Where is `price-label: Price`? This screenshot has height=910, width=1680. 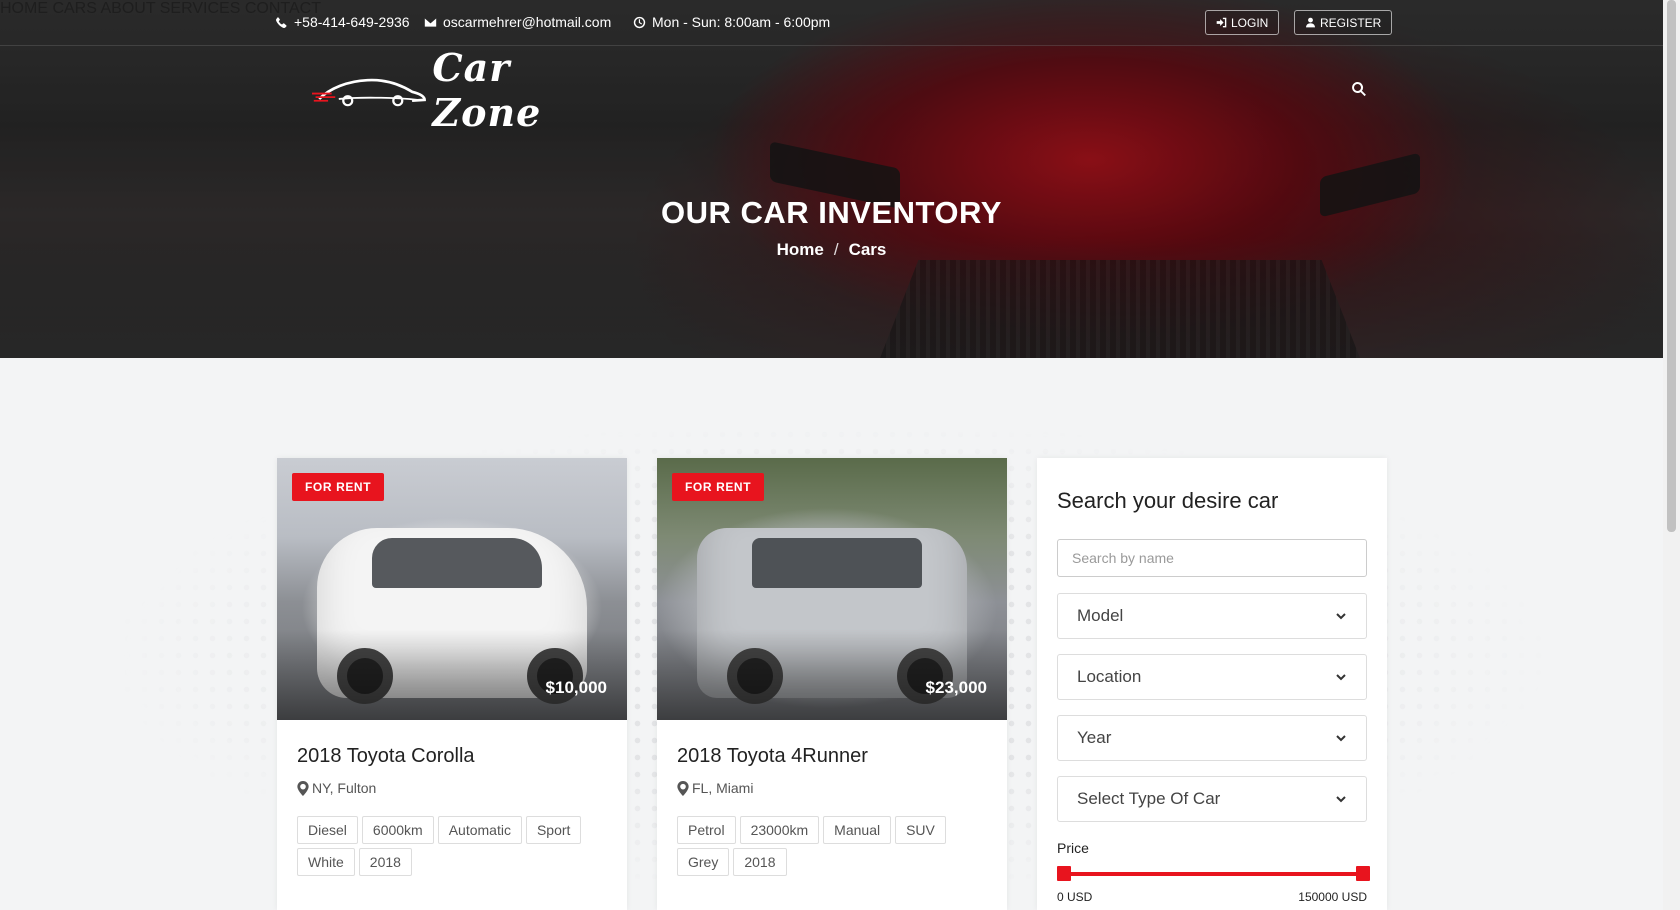
price-label: Price is located at coordinates (1073, 848).